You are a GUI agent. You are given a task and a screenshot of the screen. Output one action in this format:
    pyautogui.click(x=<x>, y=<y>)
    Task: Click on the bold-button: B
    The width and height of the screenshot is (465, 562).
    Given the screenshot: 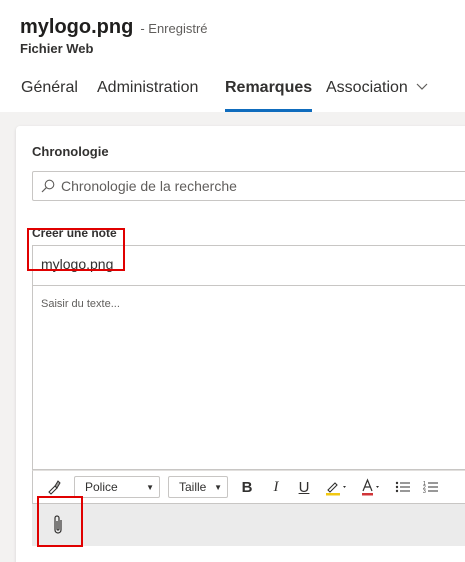 What is the action you would take?
    pyautogui.click(x=247, y=487)
    